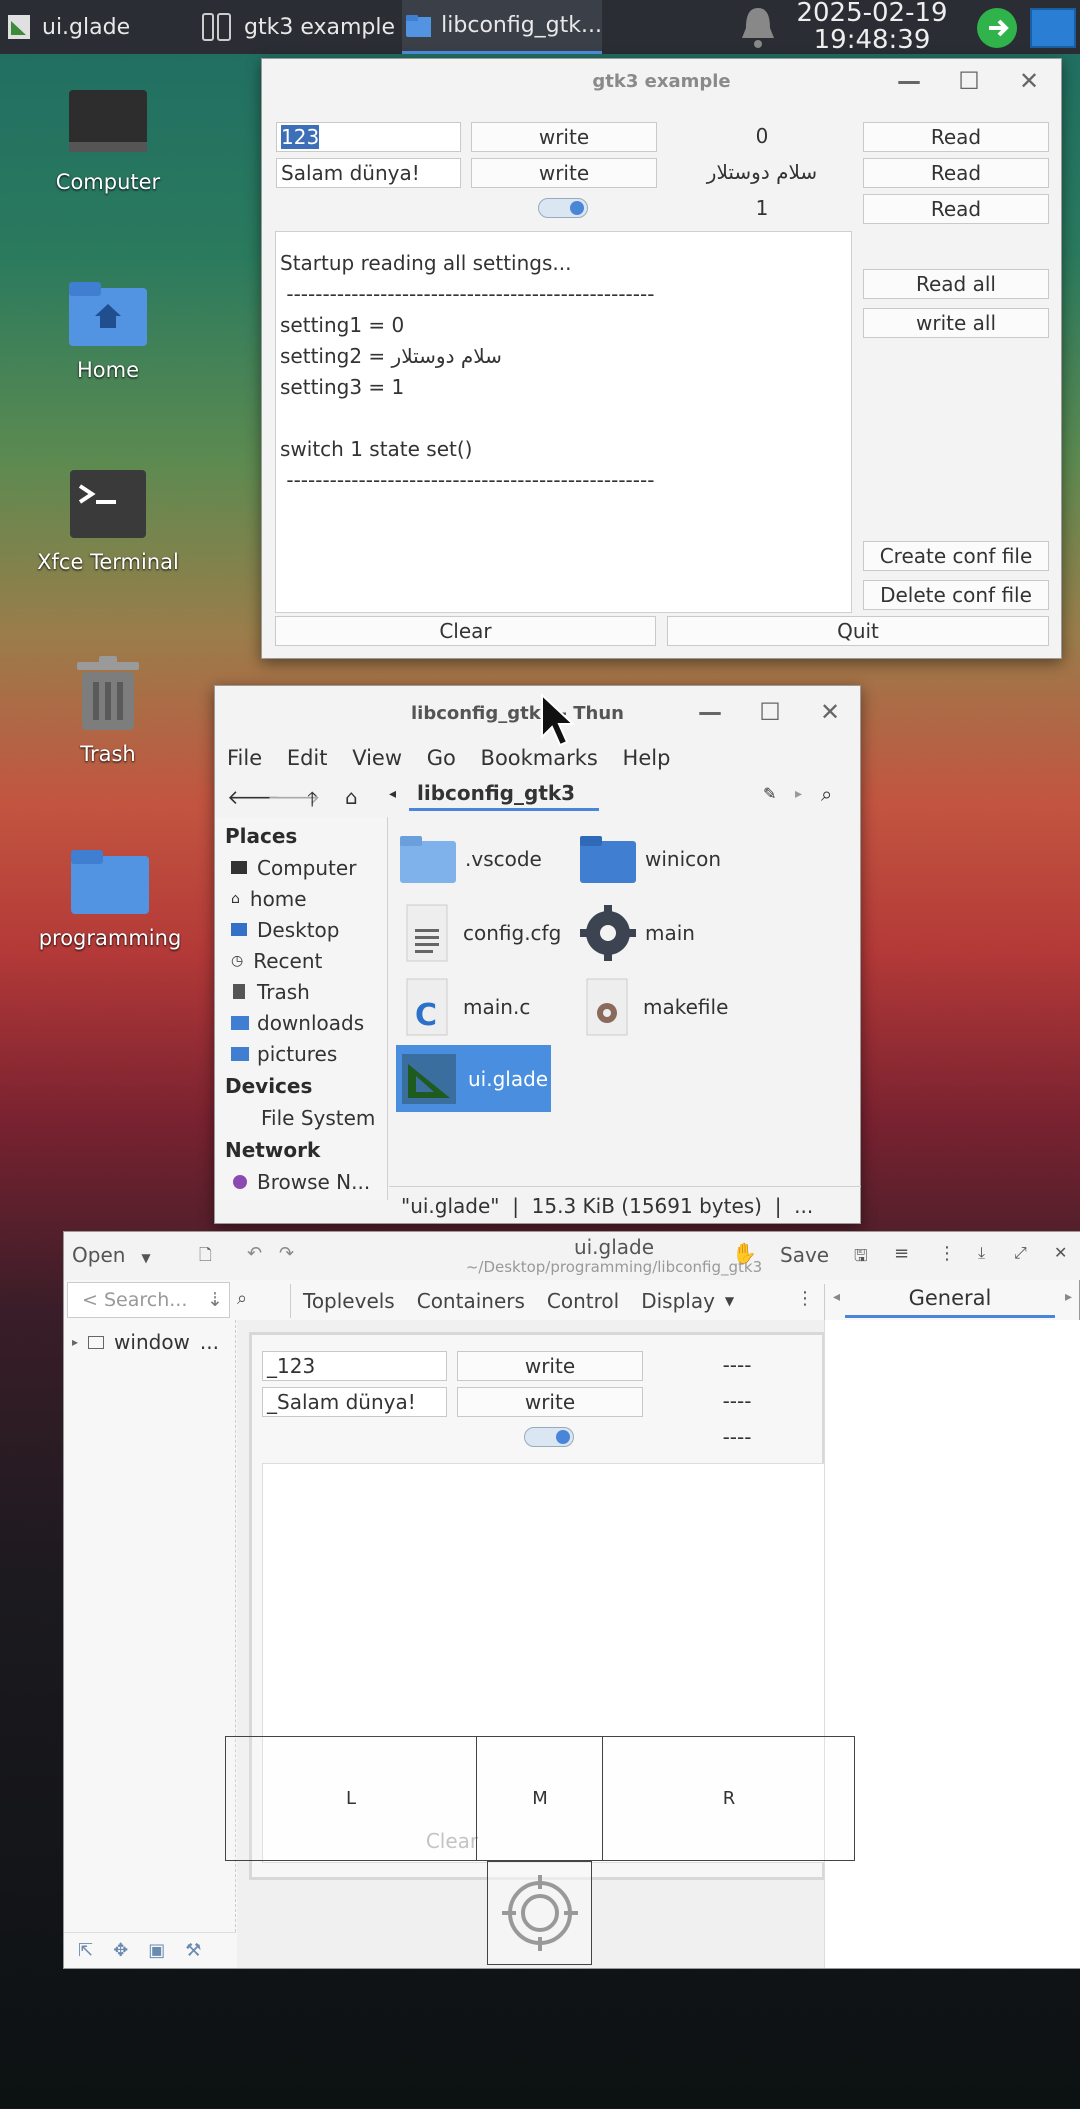 The image size is (1080, 2109). What do you see at coordinates (564, 173) in the screenshot?
I see `write-button-2: write` at bounding box center [564, 173].